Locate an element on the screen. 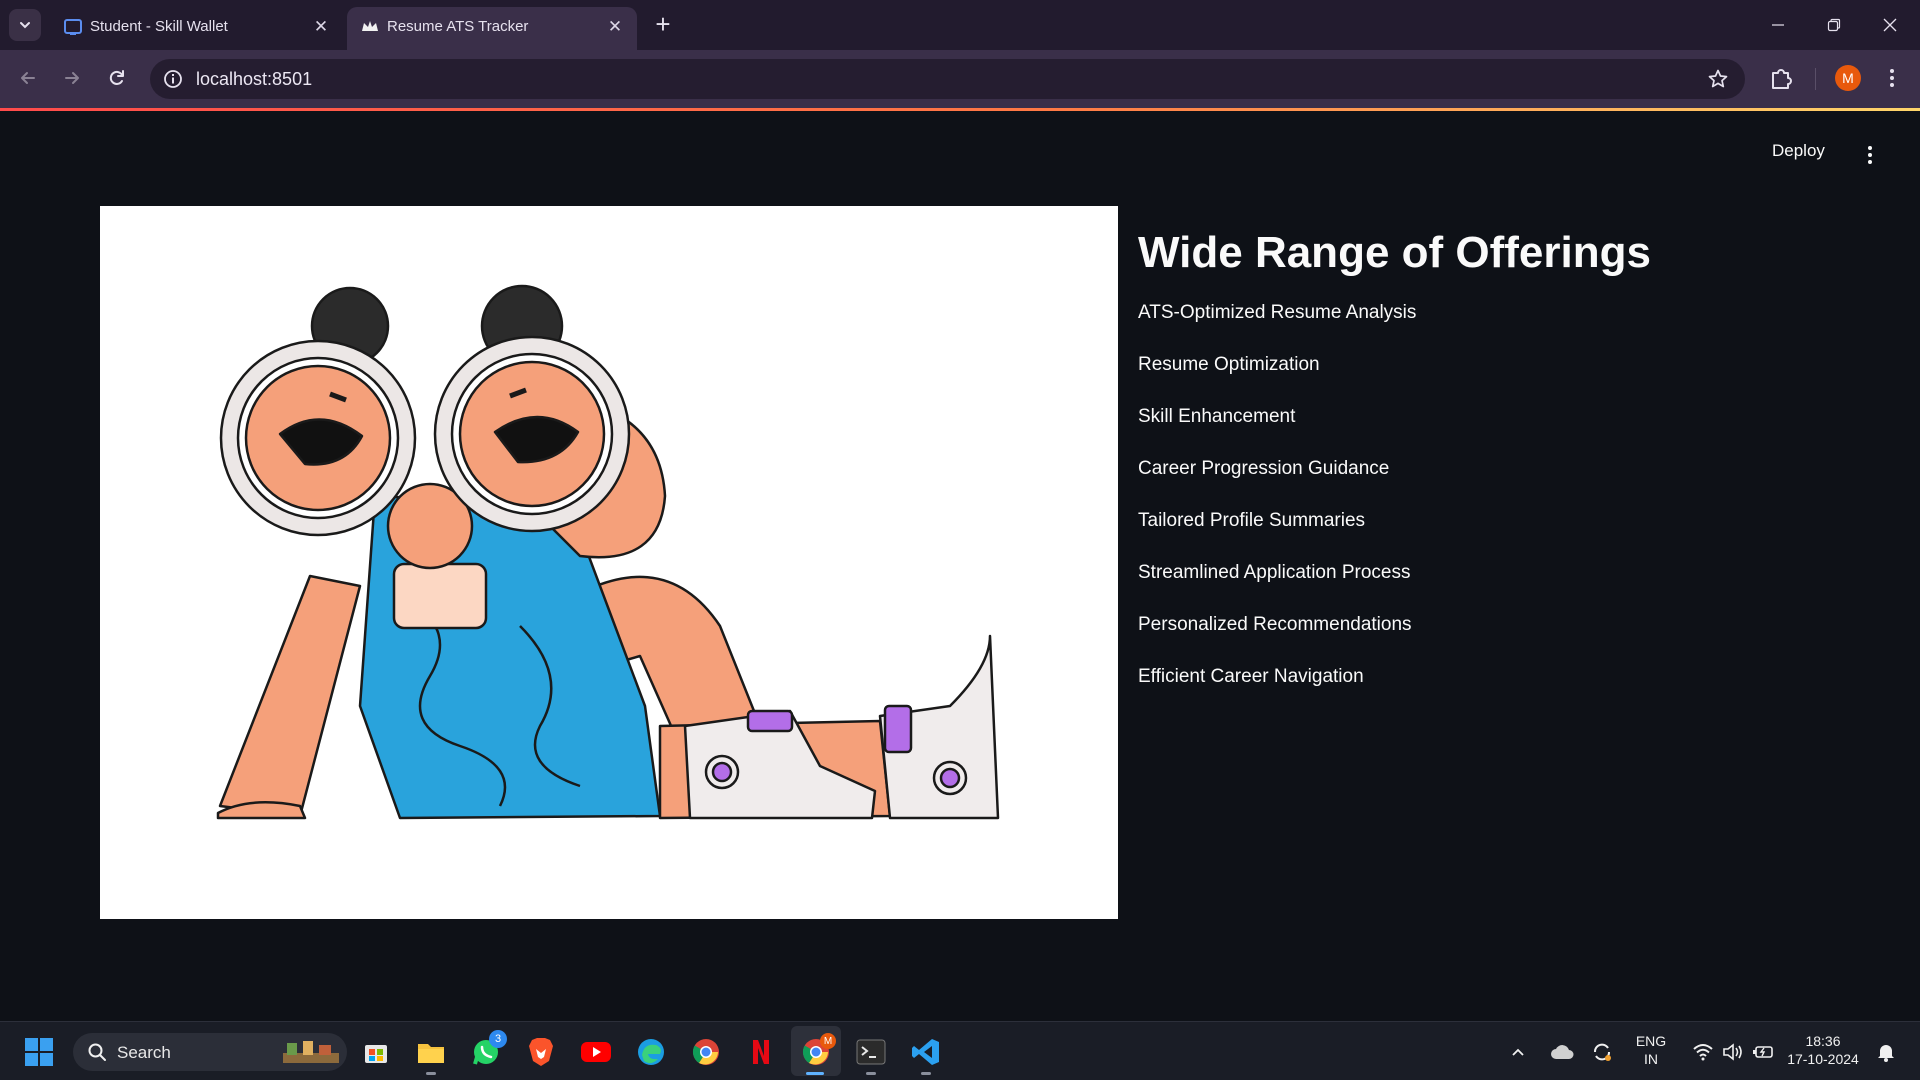  profile-avatar: M is located at coordinates (1848, 78).